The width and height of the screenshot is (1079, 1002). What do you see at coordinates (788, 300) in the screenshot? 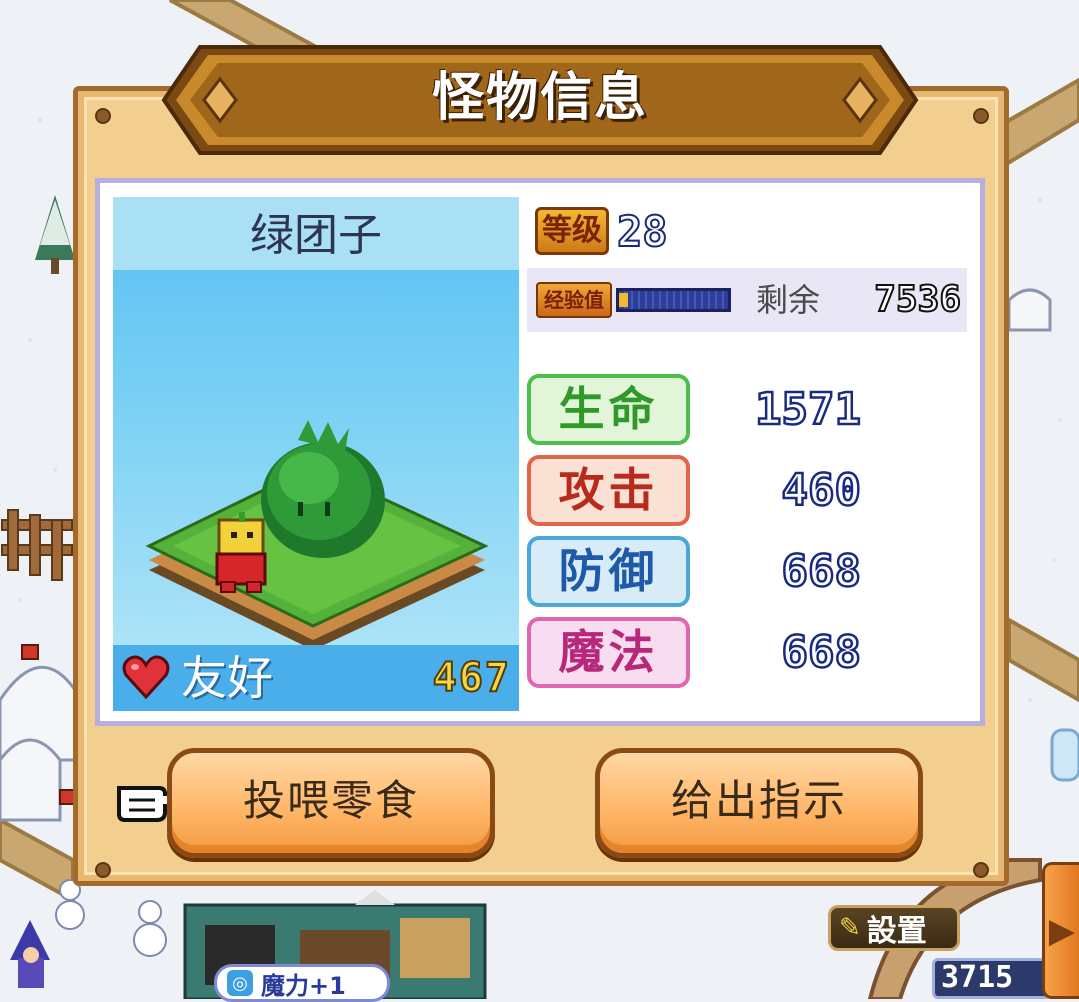
I see `remaining-label: 剩余` at bounding box center [788, 300].